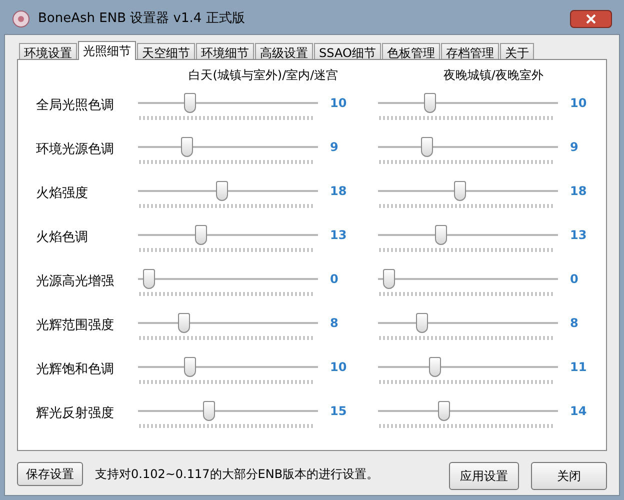 The image size is (624, 500). I want to click on setting-label: 光辉范围强度, so click(75, 326).